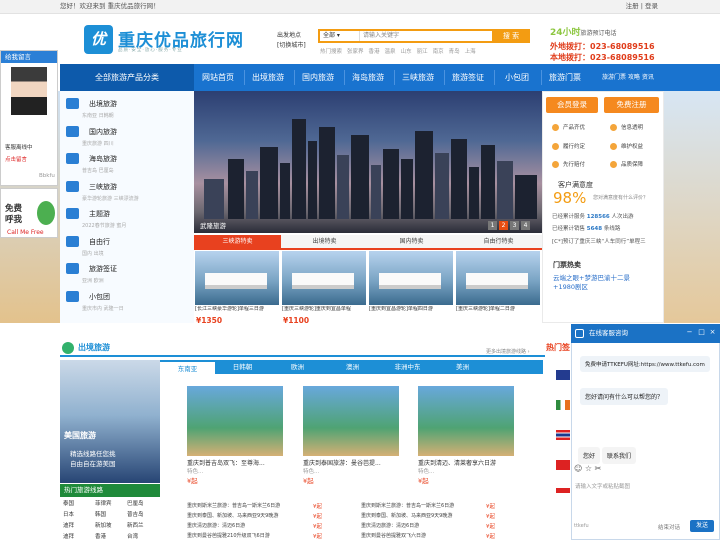 The width and height of the screenshot is (720, 540). What do you see at coordinates (135, 525) in the screenshot?
I see `destination-link: 新西兰` at bounding box center [135, 525].